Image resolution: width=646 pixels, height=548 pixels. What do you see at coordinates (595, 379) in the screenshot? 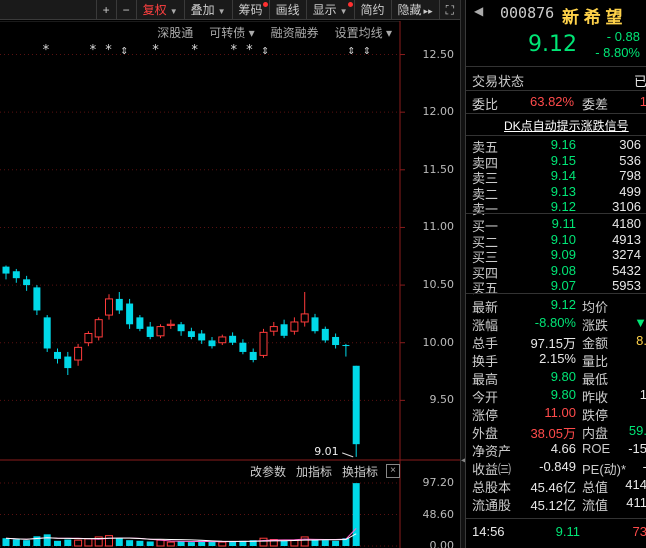
I see `stat-label: 最低` at bounding box center [595, 379].